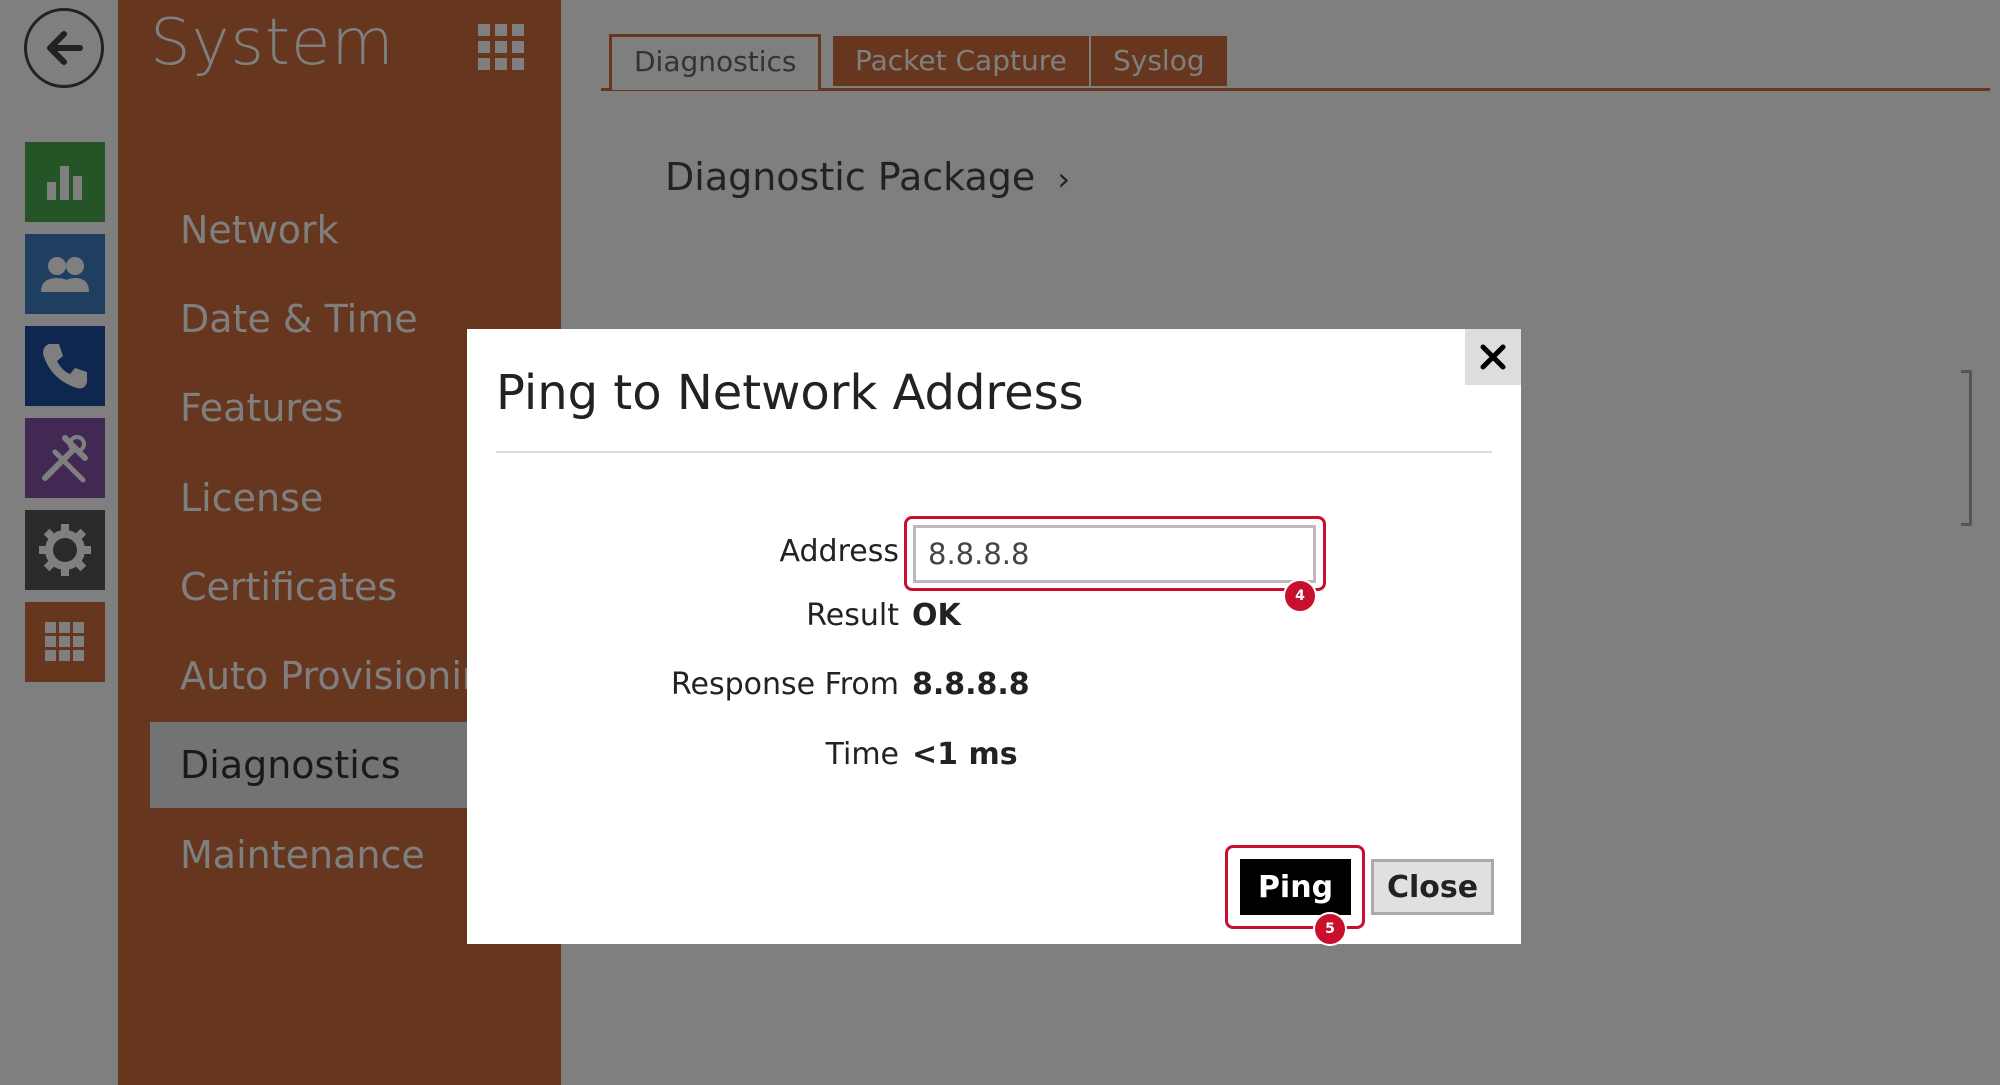 The width and height of the screenshot is (2000, 1085). Describe the element at coordinates (994, 452) in the screenshot. I see `dialog-divider` at that location.